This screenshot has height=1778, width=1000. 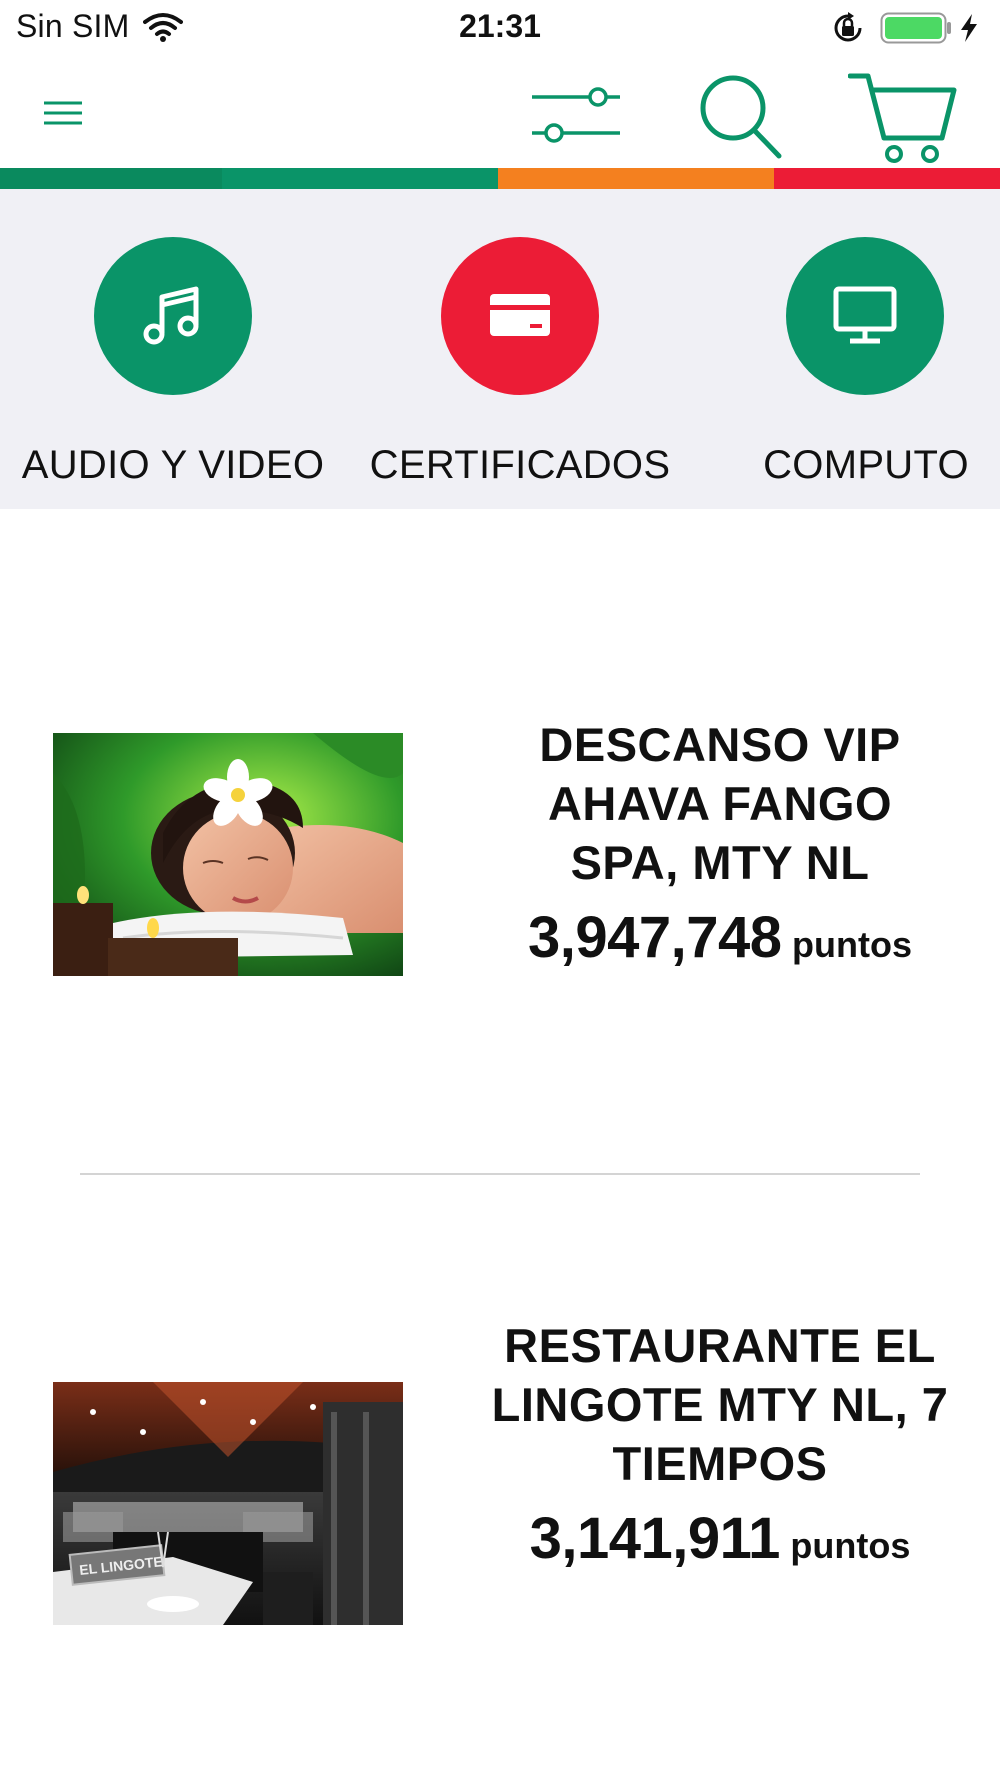 I want to click on search-button, so click(x=740, y=115).